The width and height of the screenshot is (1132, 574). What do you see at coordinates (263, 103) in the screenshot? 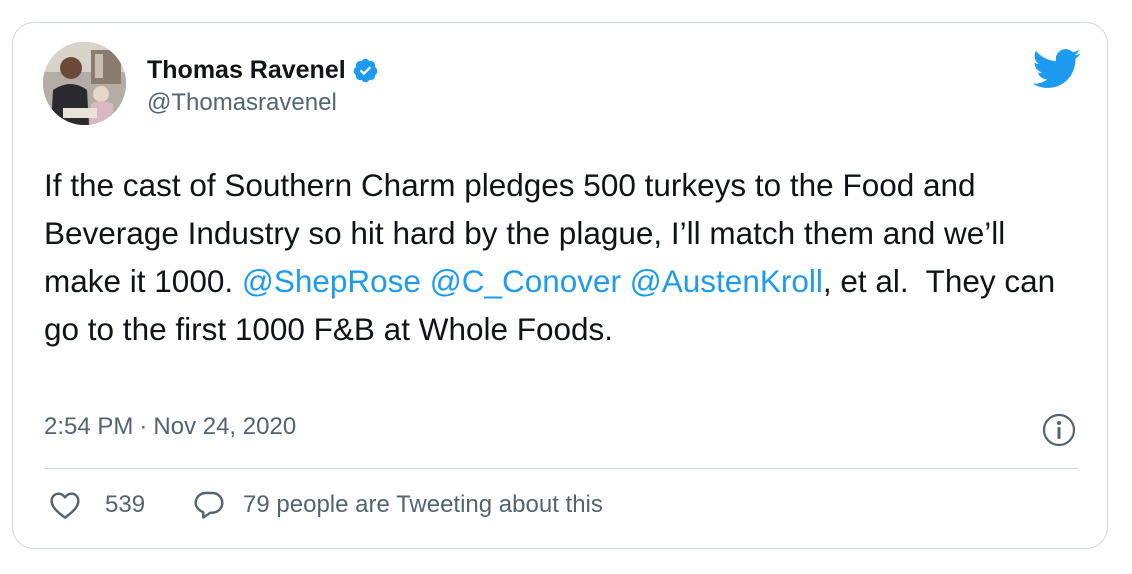
I see `author-handle: @Thomasravenel` at bounding box center [263, 103].